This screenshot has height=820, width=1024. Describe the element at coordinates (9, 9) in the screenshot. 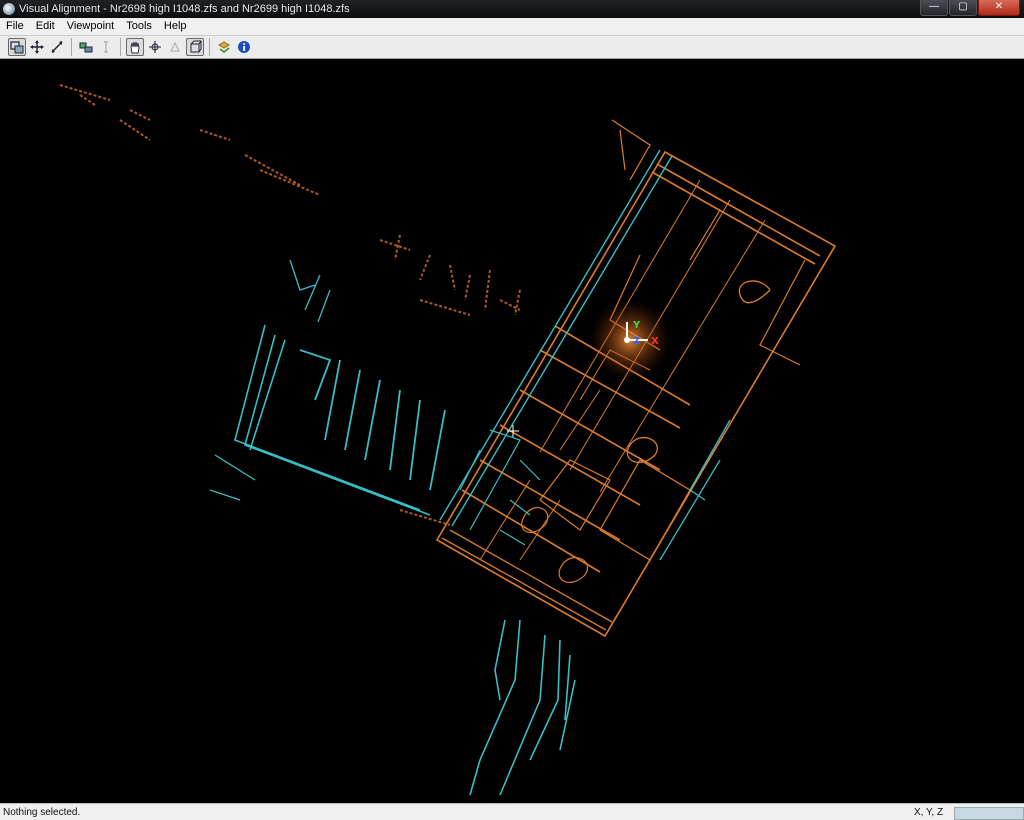

I see `app-icon` at that location.